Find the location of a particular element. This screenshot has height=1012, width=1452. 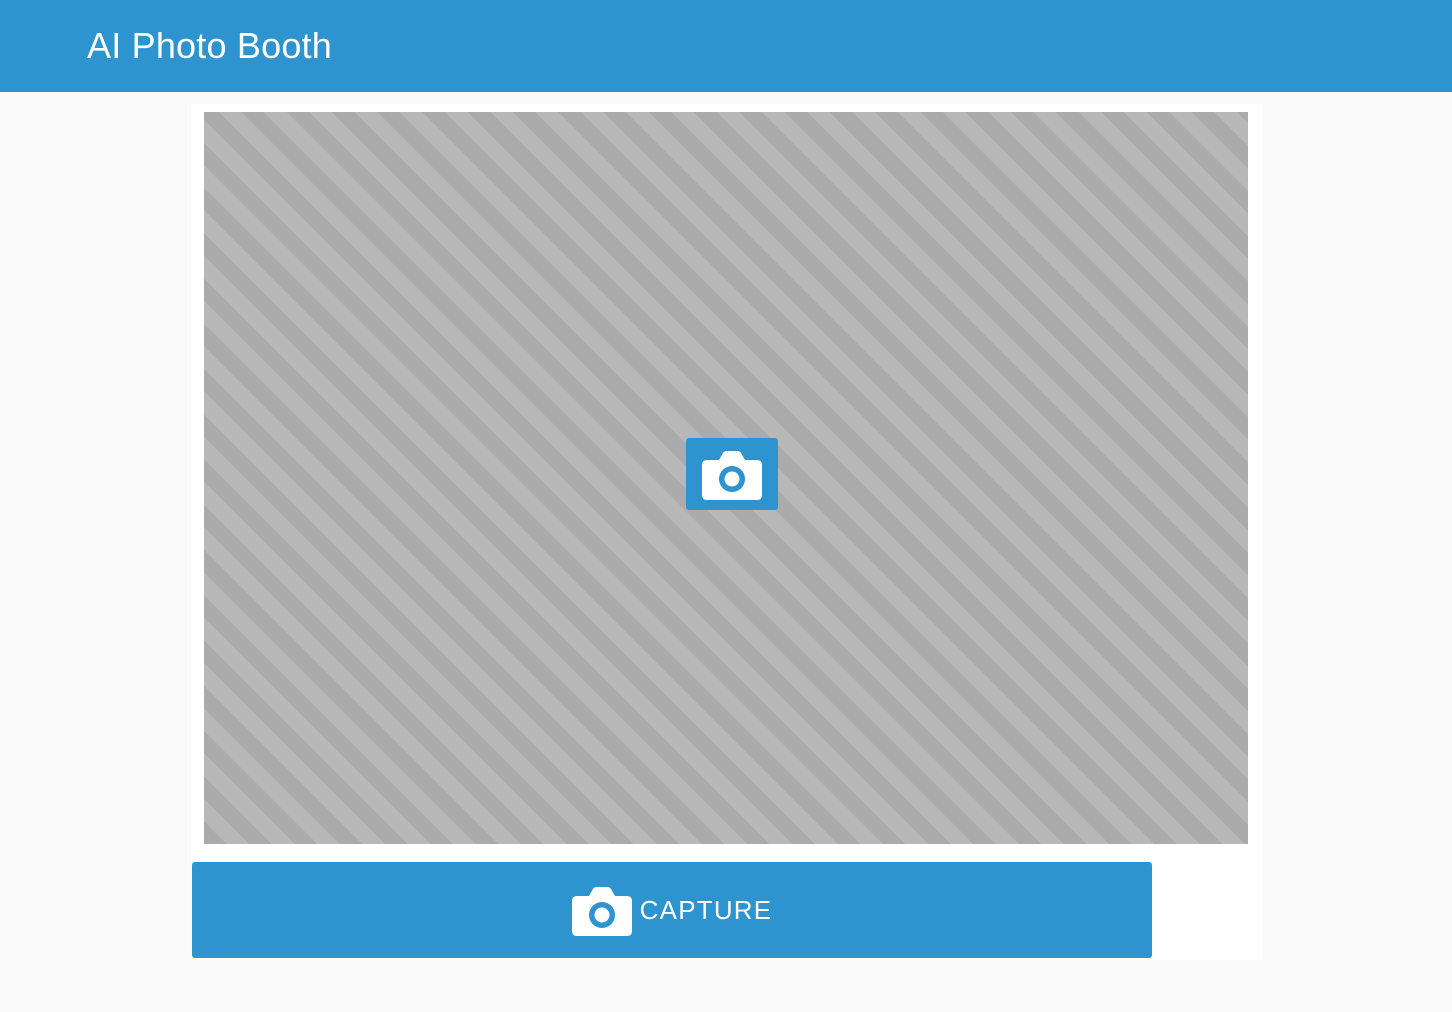

app-title: AI Photo Booth is located at coordinates (209, 45).